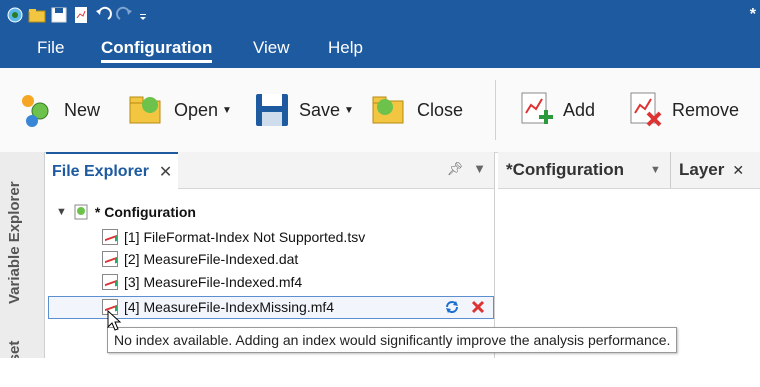 Image resolution: width=760 pixels, height=387 pixels. I want to click on side-tab-strip: Variable Explorer Offset, so click(22, 269).